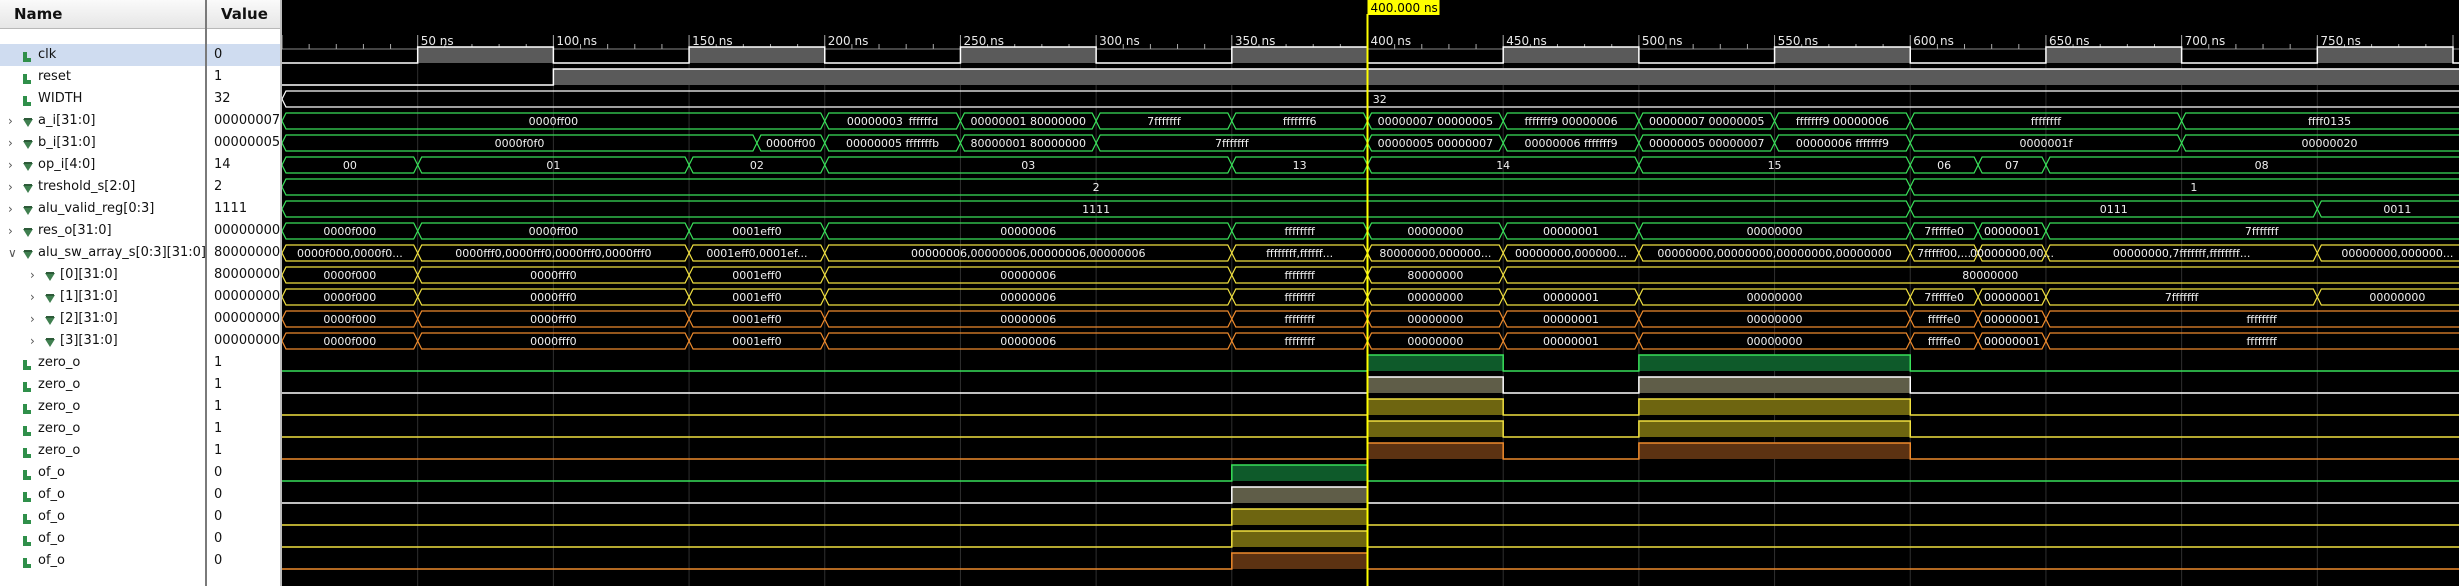 The width and height of the screenshot is (2459, 586). I want to click on signal-row: ∨ alu_sw_array_s[0:3][31:0], so click(103, 253).